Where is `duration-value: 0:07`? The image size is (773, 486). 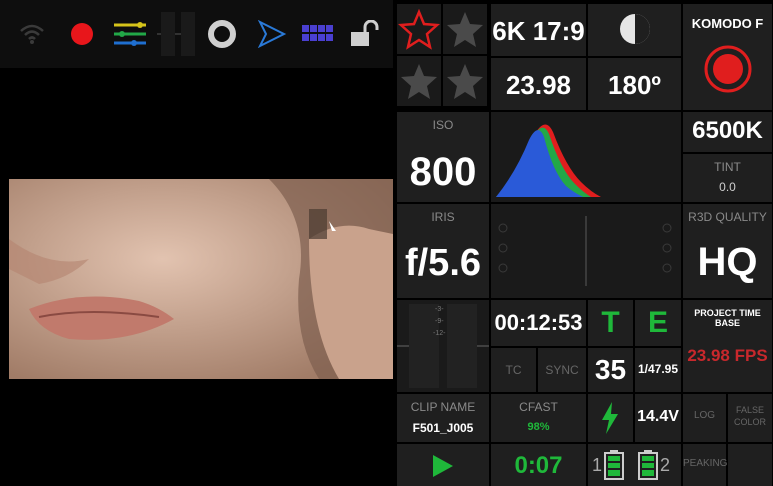
duration-value: 0:07 is located at coordinates (538, 465).